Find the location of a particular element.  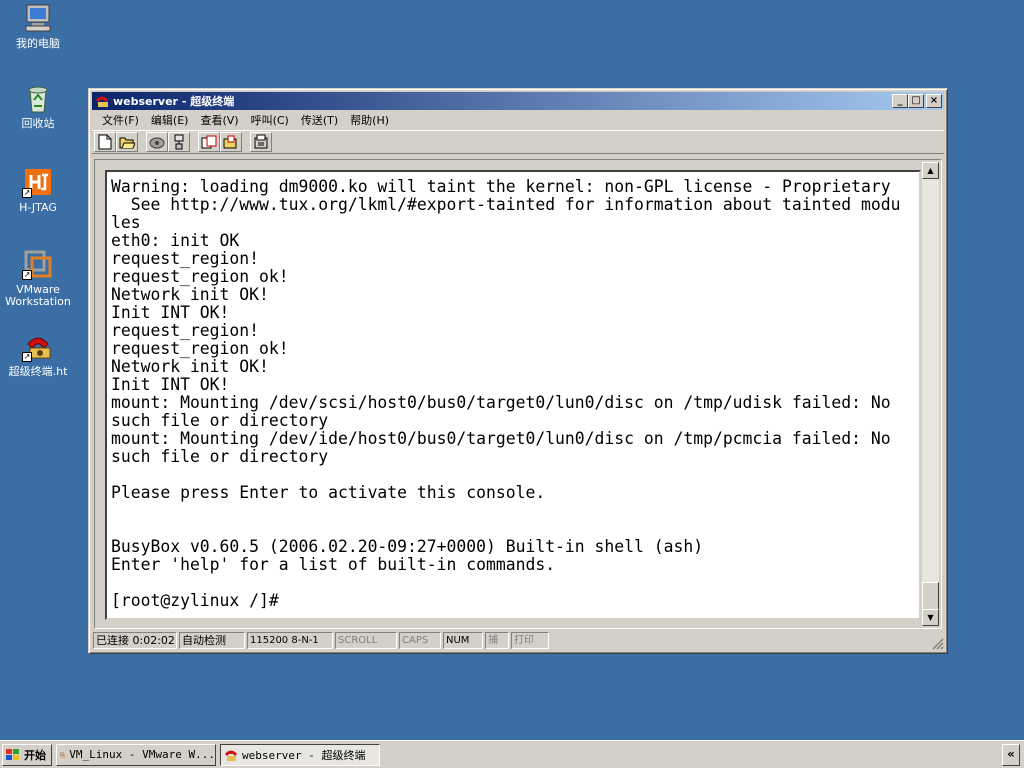

minimize-button: _ is located at coordinates (900, 101).